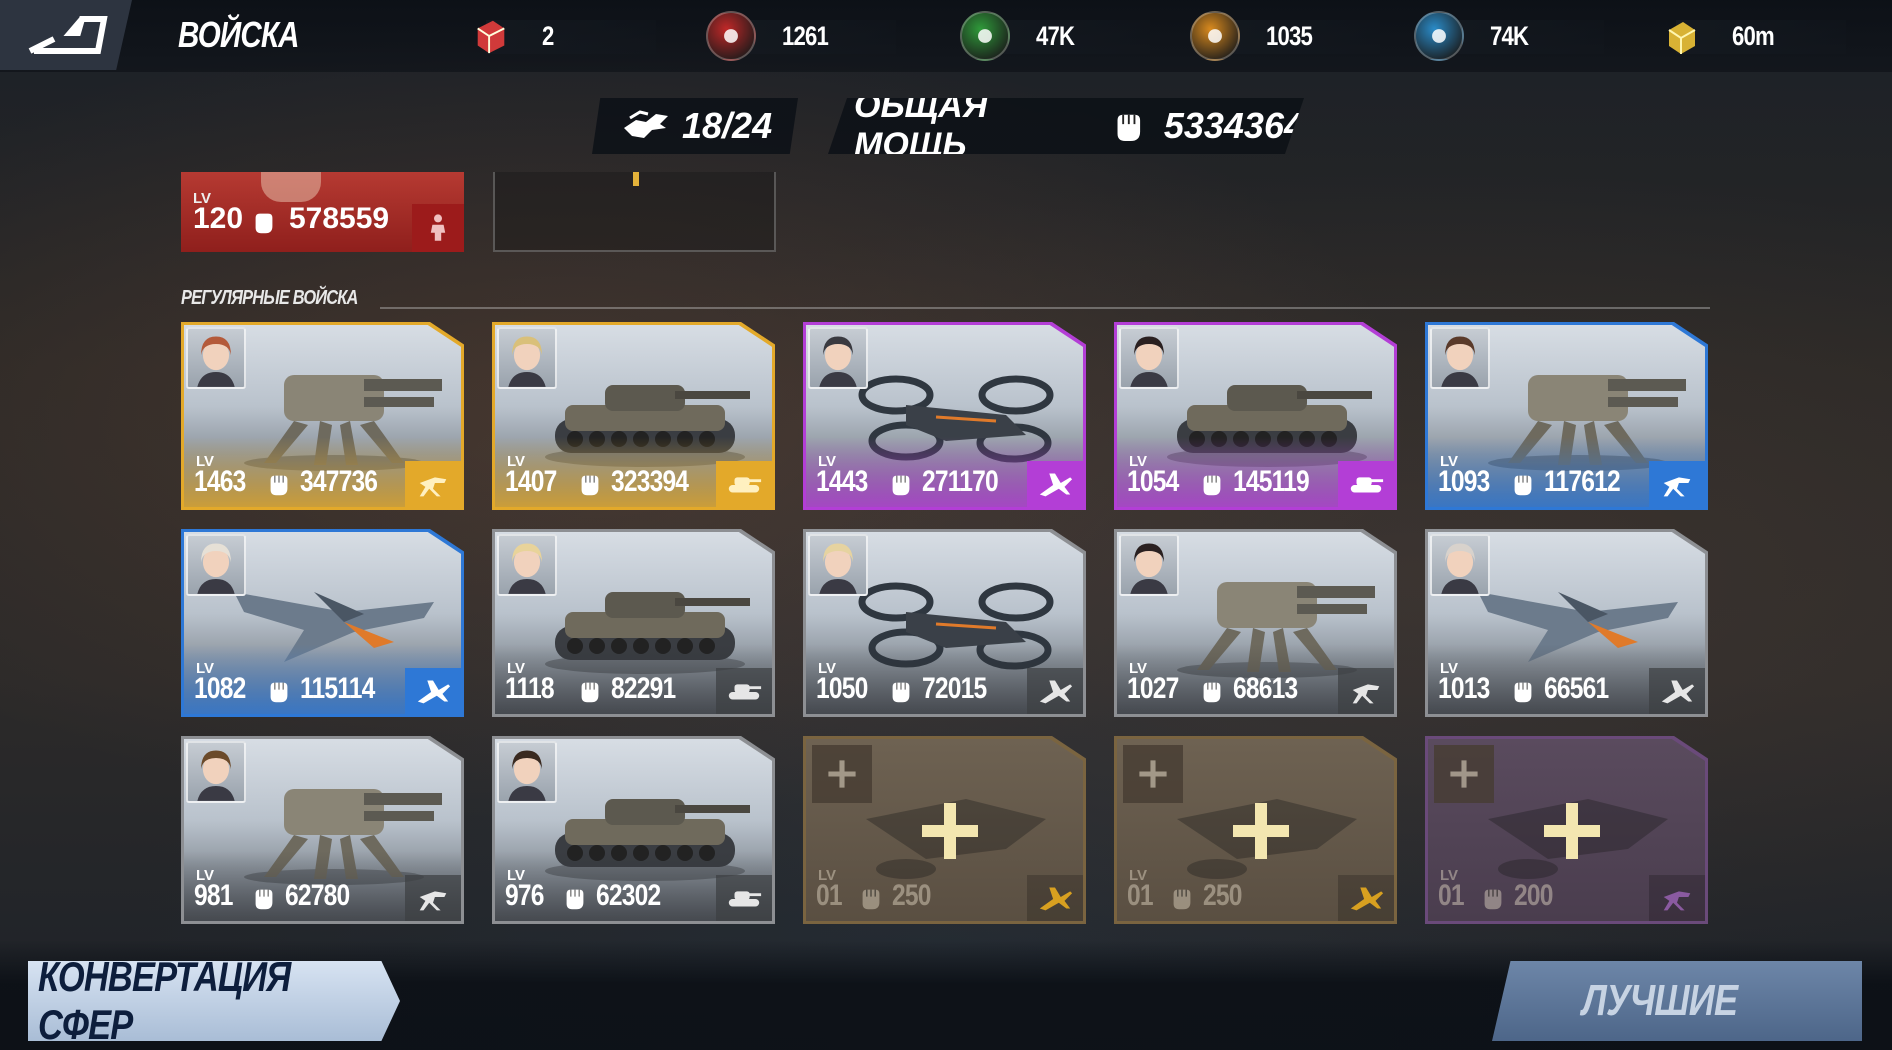  Describe the element at coordinates (322, 212) in the screenshot. I see `special-unit-card: LV 120 578559` at that location.